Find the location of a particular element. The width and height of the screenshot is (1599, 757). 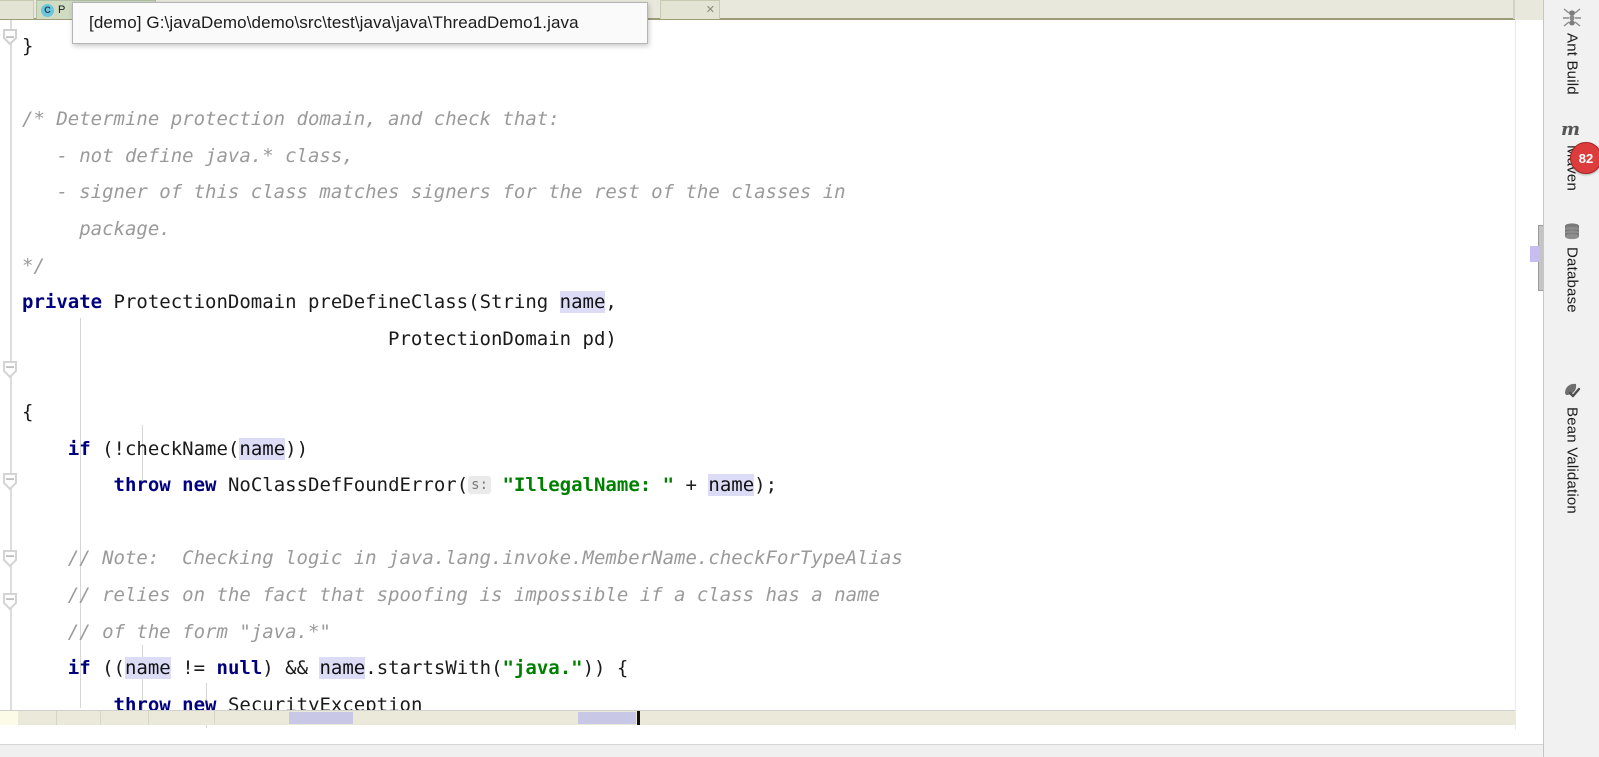

ant-icon is located at coordinates (1572, 17).